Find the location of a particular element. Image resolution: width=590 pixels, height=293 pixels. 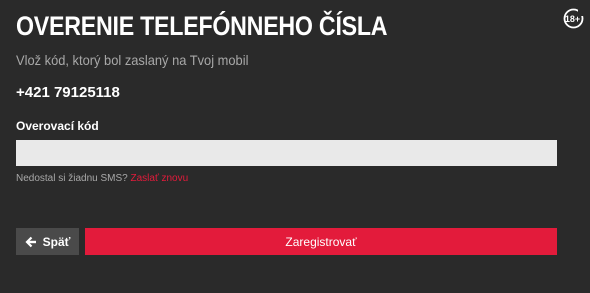

back-button-label: Späť is located at coordinates (56, 241).